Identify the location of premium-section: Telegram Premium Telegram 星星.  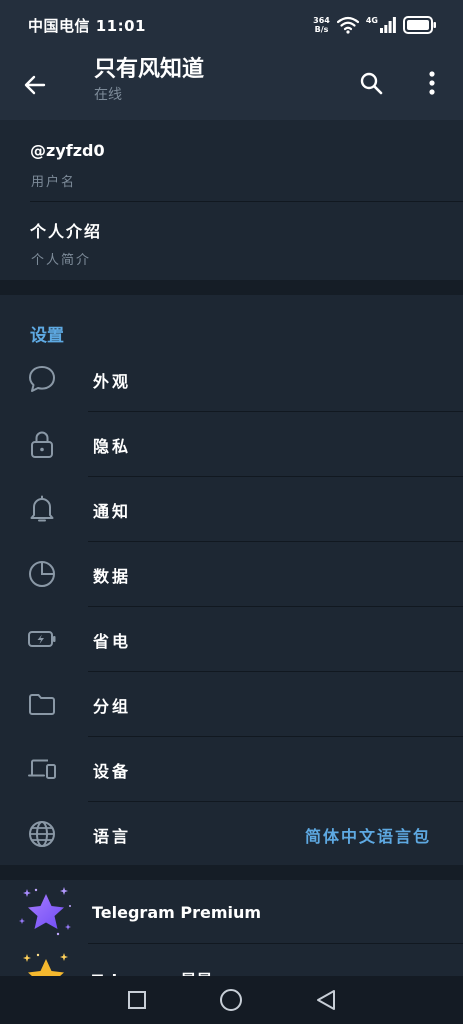
(231, 928).